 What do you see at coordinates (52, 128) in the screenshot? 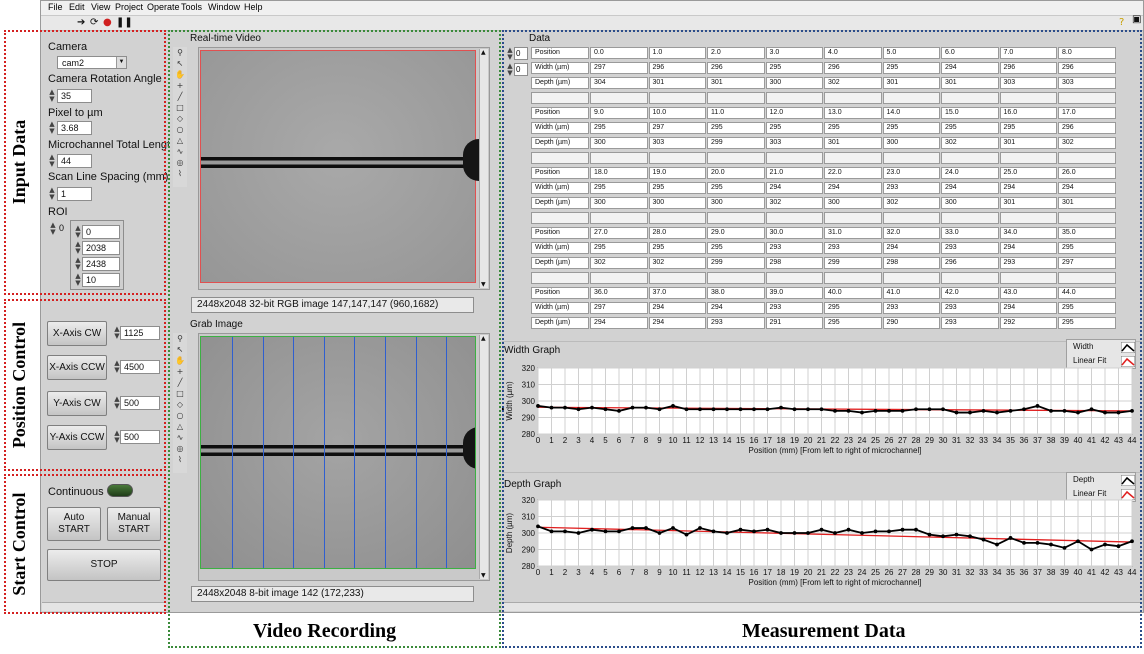
I see `pixel-spinner-icon: ▲ ▼` at bounding box center [52, 128].